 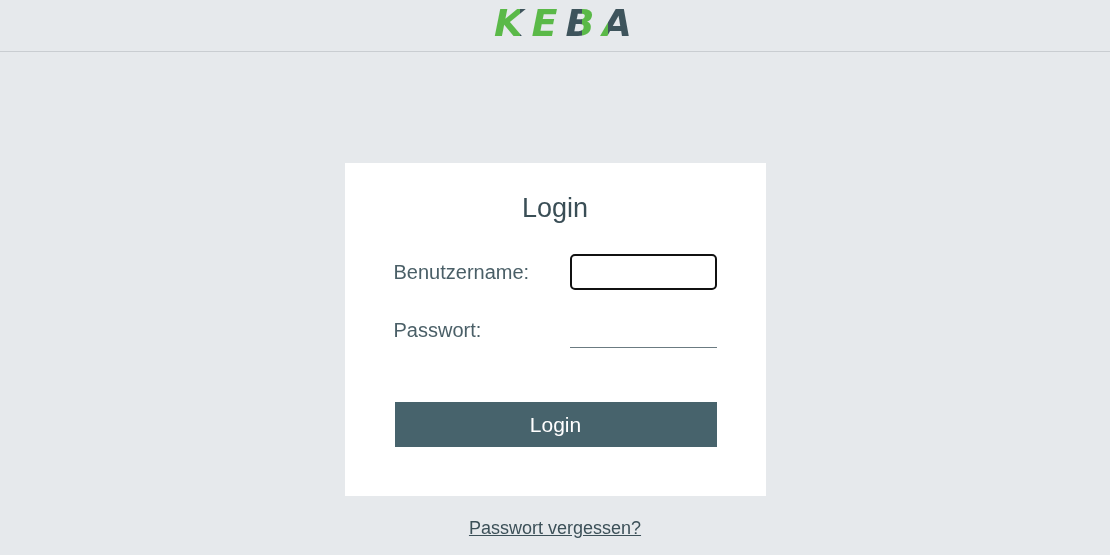 What do you see at coordinates (461, 272) in the screenshot?
I see `field-label: Benutzername:` at bounding box center [461, 272].